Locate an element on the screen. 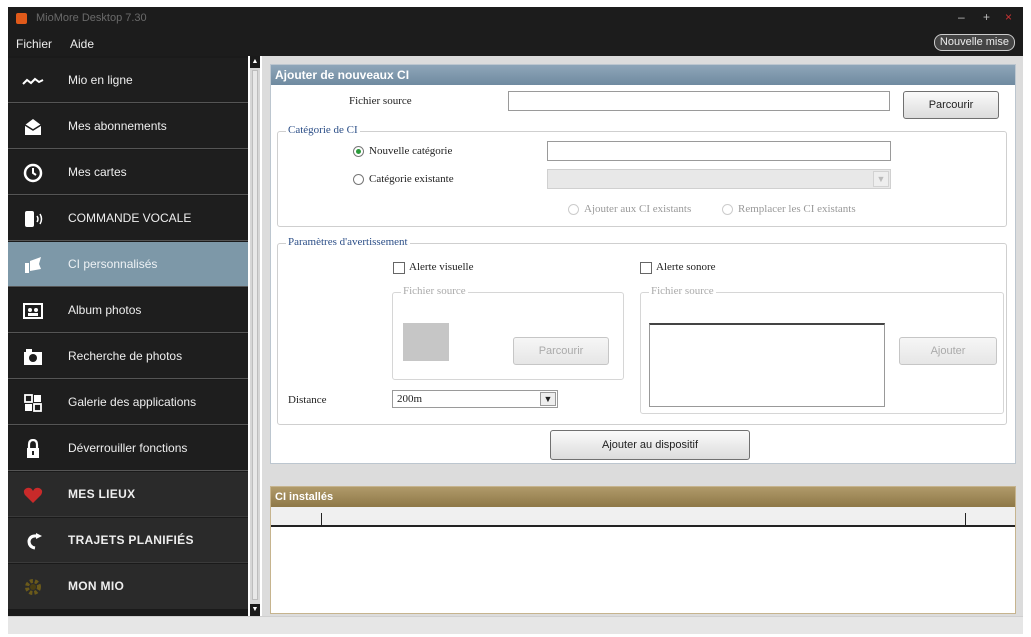  replace-existing-label: Remplacer les CI existants is located at coordinates (797, 209).